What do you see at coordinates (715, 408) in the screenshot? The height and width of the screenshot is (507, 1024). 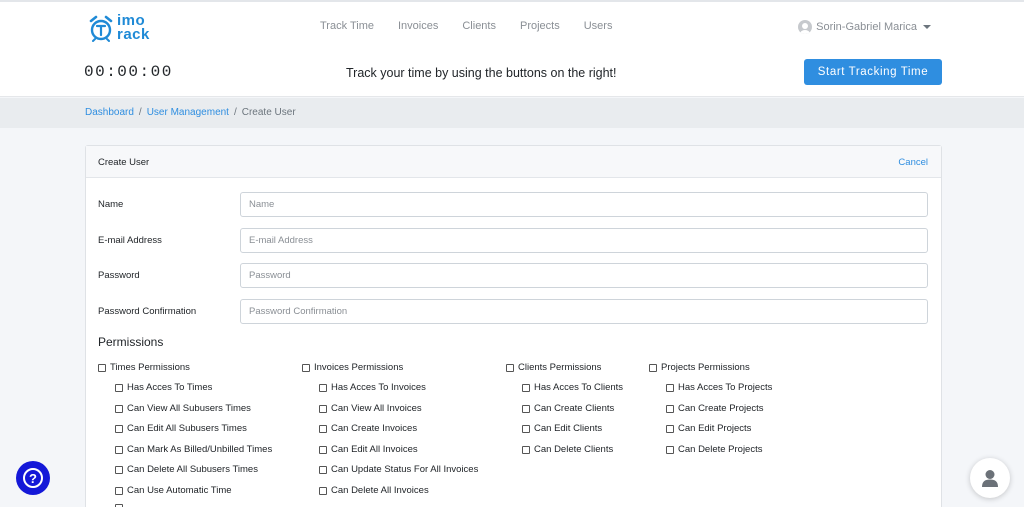 I see `perm-create-projects: Can Create Projects` at bounding box center [715, 408].